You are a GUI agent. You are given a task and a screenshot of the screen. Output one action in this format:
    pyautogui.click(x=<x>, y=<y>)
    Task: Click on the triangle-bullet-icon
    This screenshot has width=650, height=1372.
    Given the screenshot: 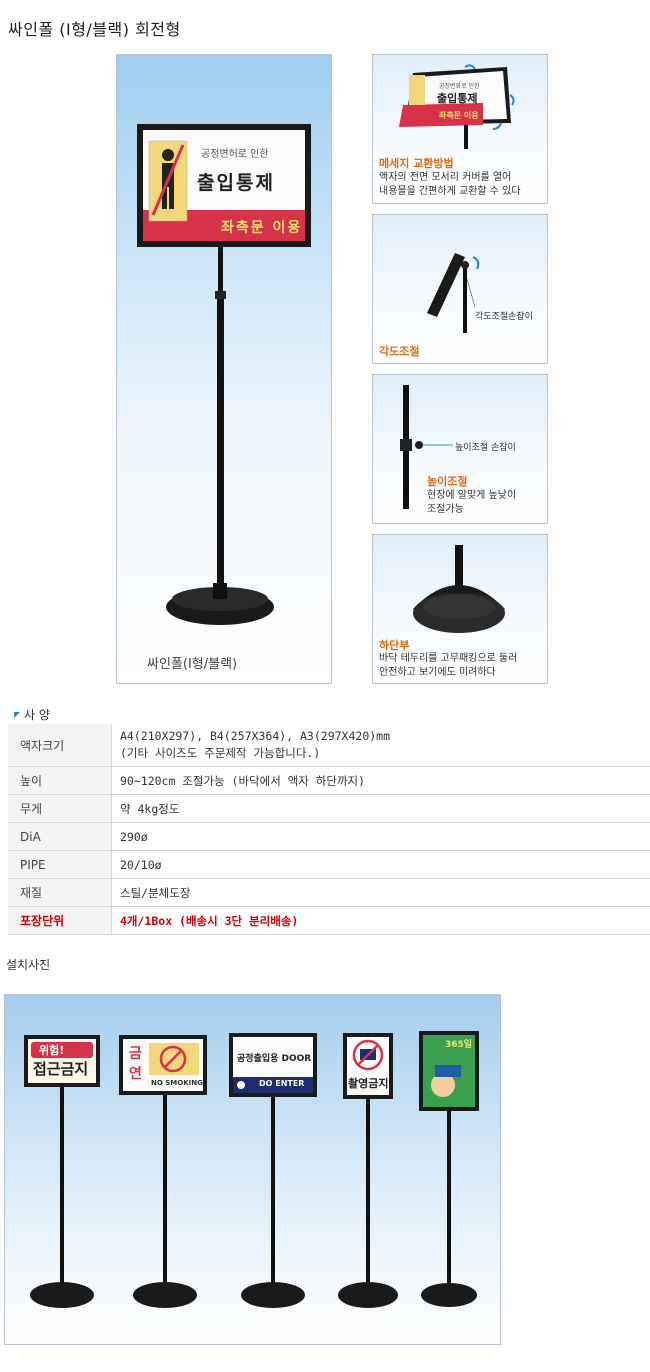 What is the action you would take?
    pyautogui.click(x=17, y=715)
    